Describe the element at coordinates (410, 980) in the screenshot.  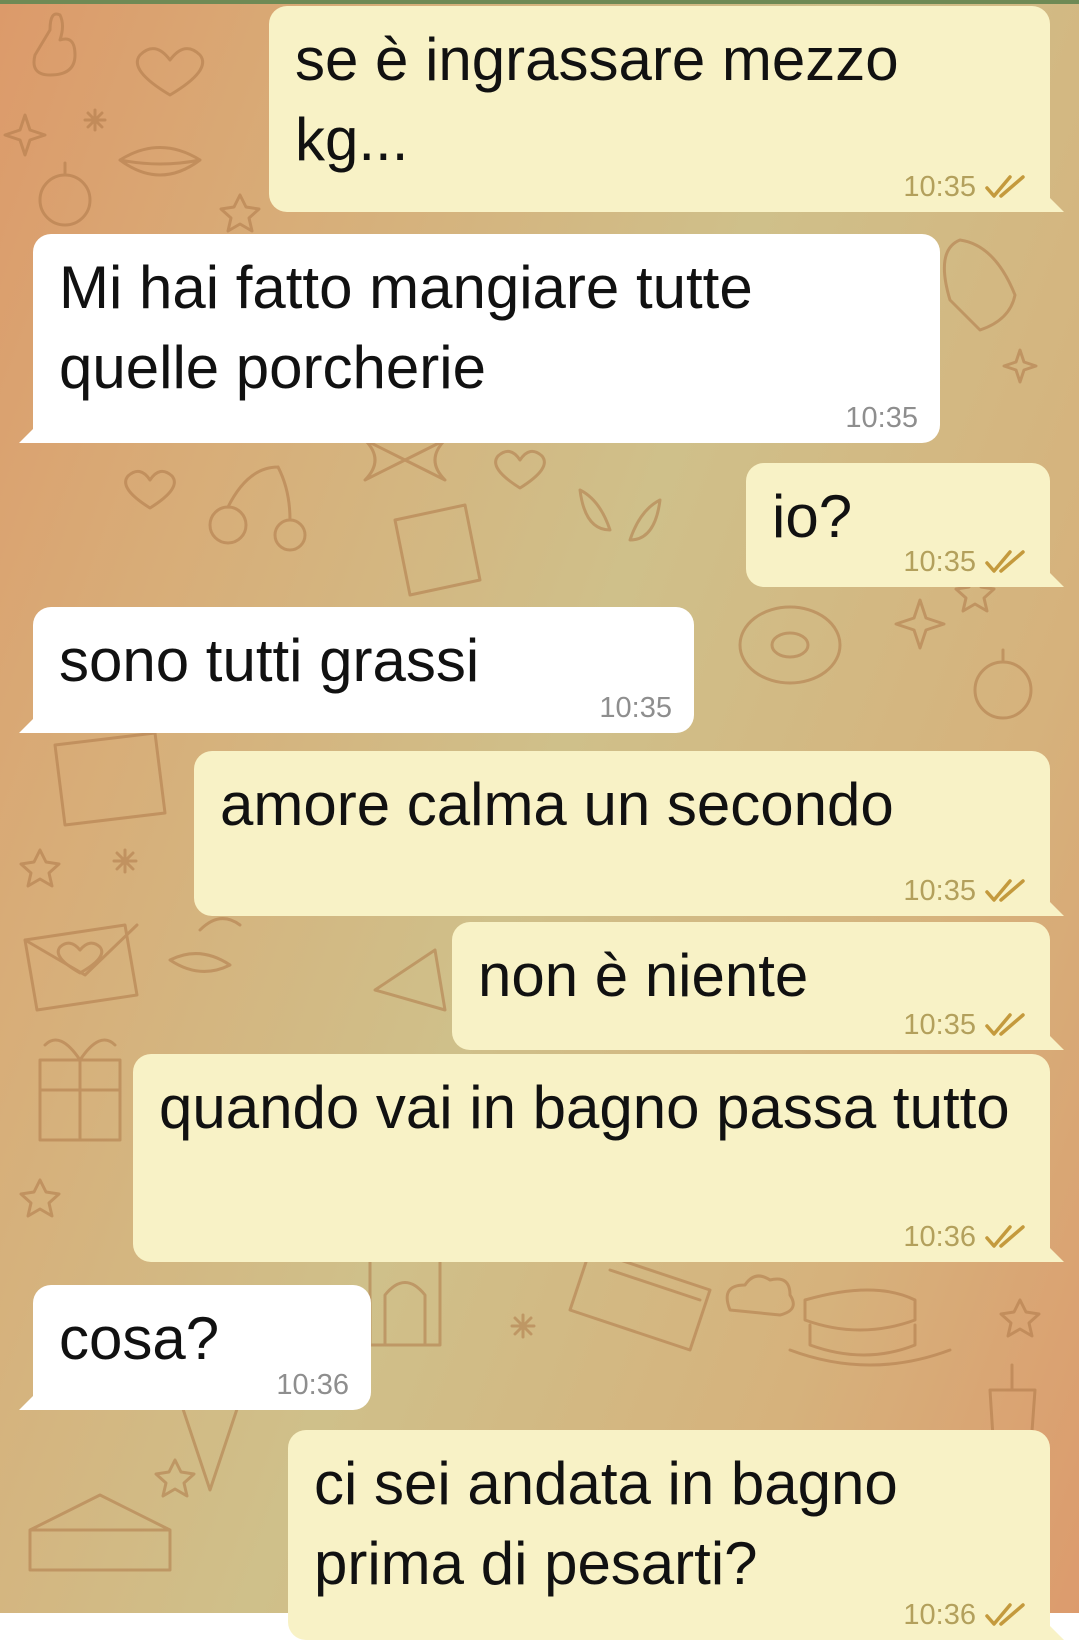
I see `pizza-doodle` at that location.